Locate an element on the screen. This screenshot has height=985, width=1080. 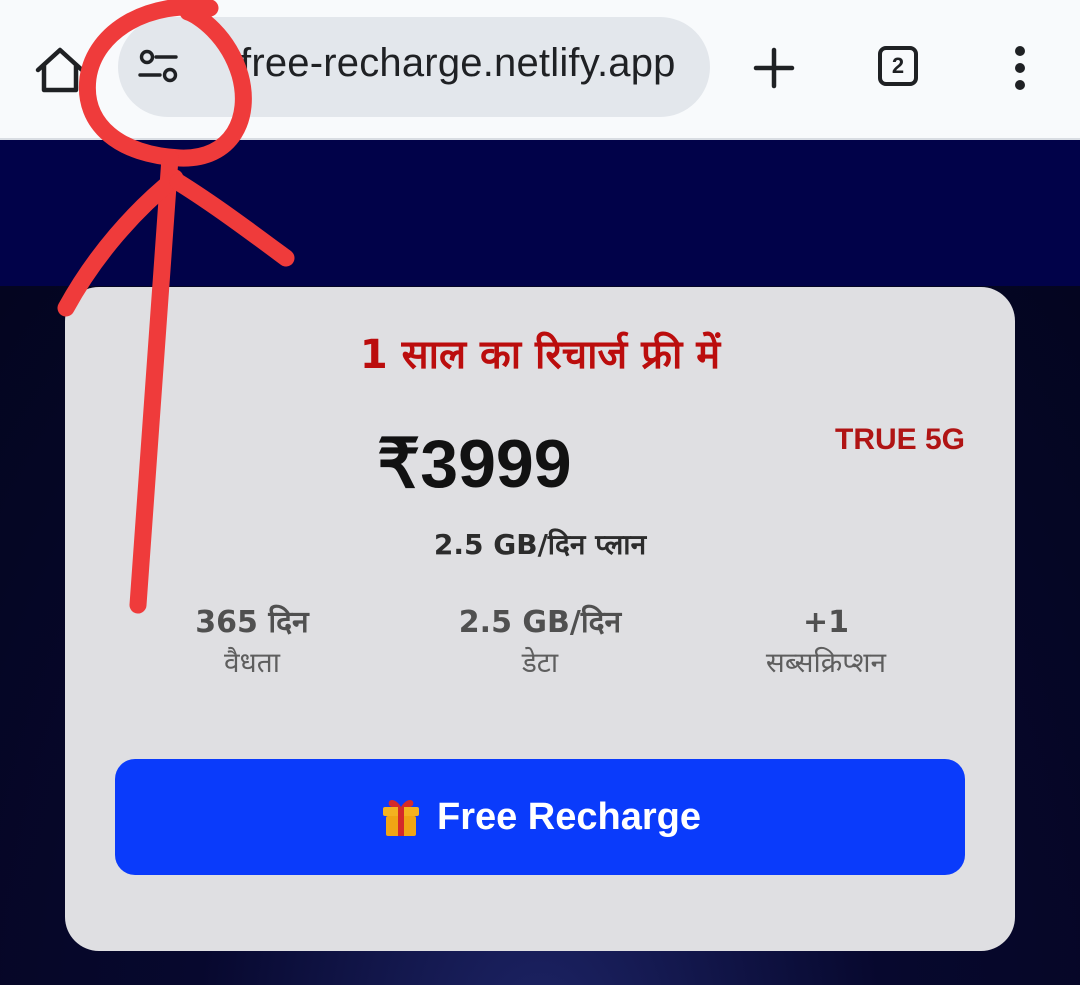
network-badge: TRUE 5G is located at coordinates (900, 439).